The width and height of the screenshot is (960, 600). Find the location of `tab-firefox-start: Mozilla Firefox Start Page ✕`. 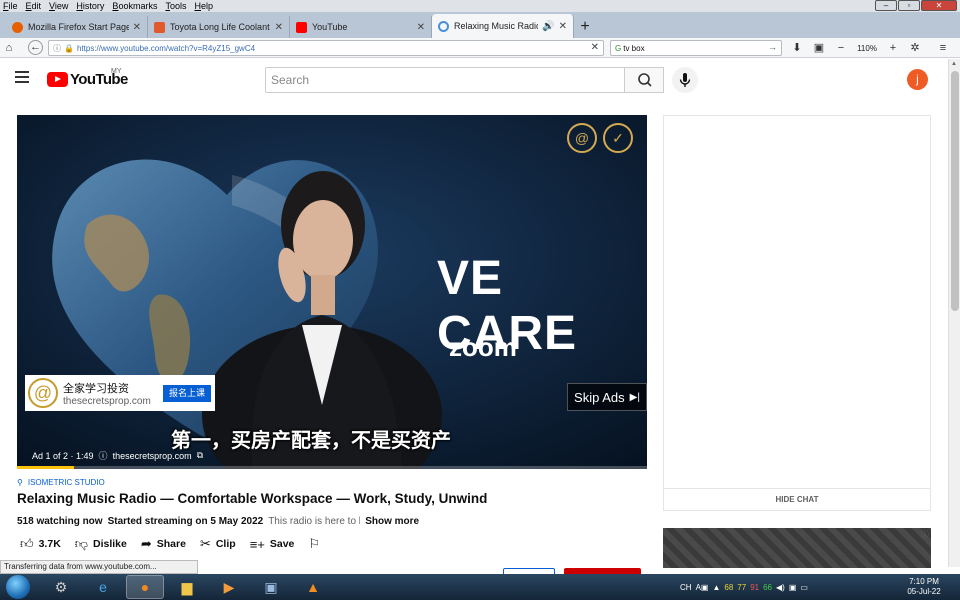

tab-firefox-start: Mozilla Firefox Start Page ✕ is located at coordinates (77, 27).